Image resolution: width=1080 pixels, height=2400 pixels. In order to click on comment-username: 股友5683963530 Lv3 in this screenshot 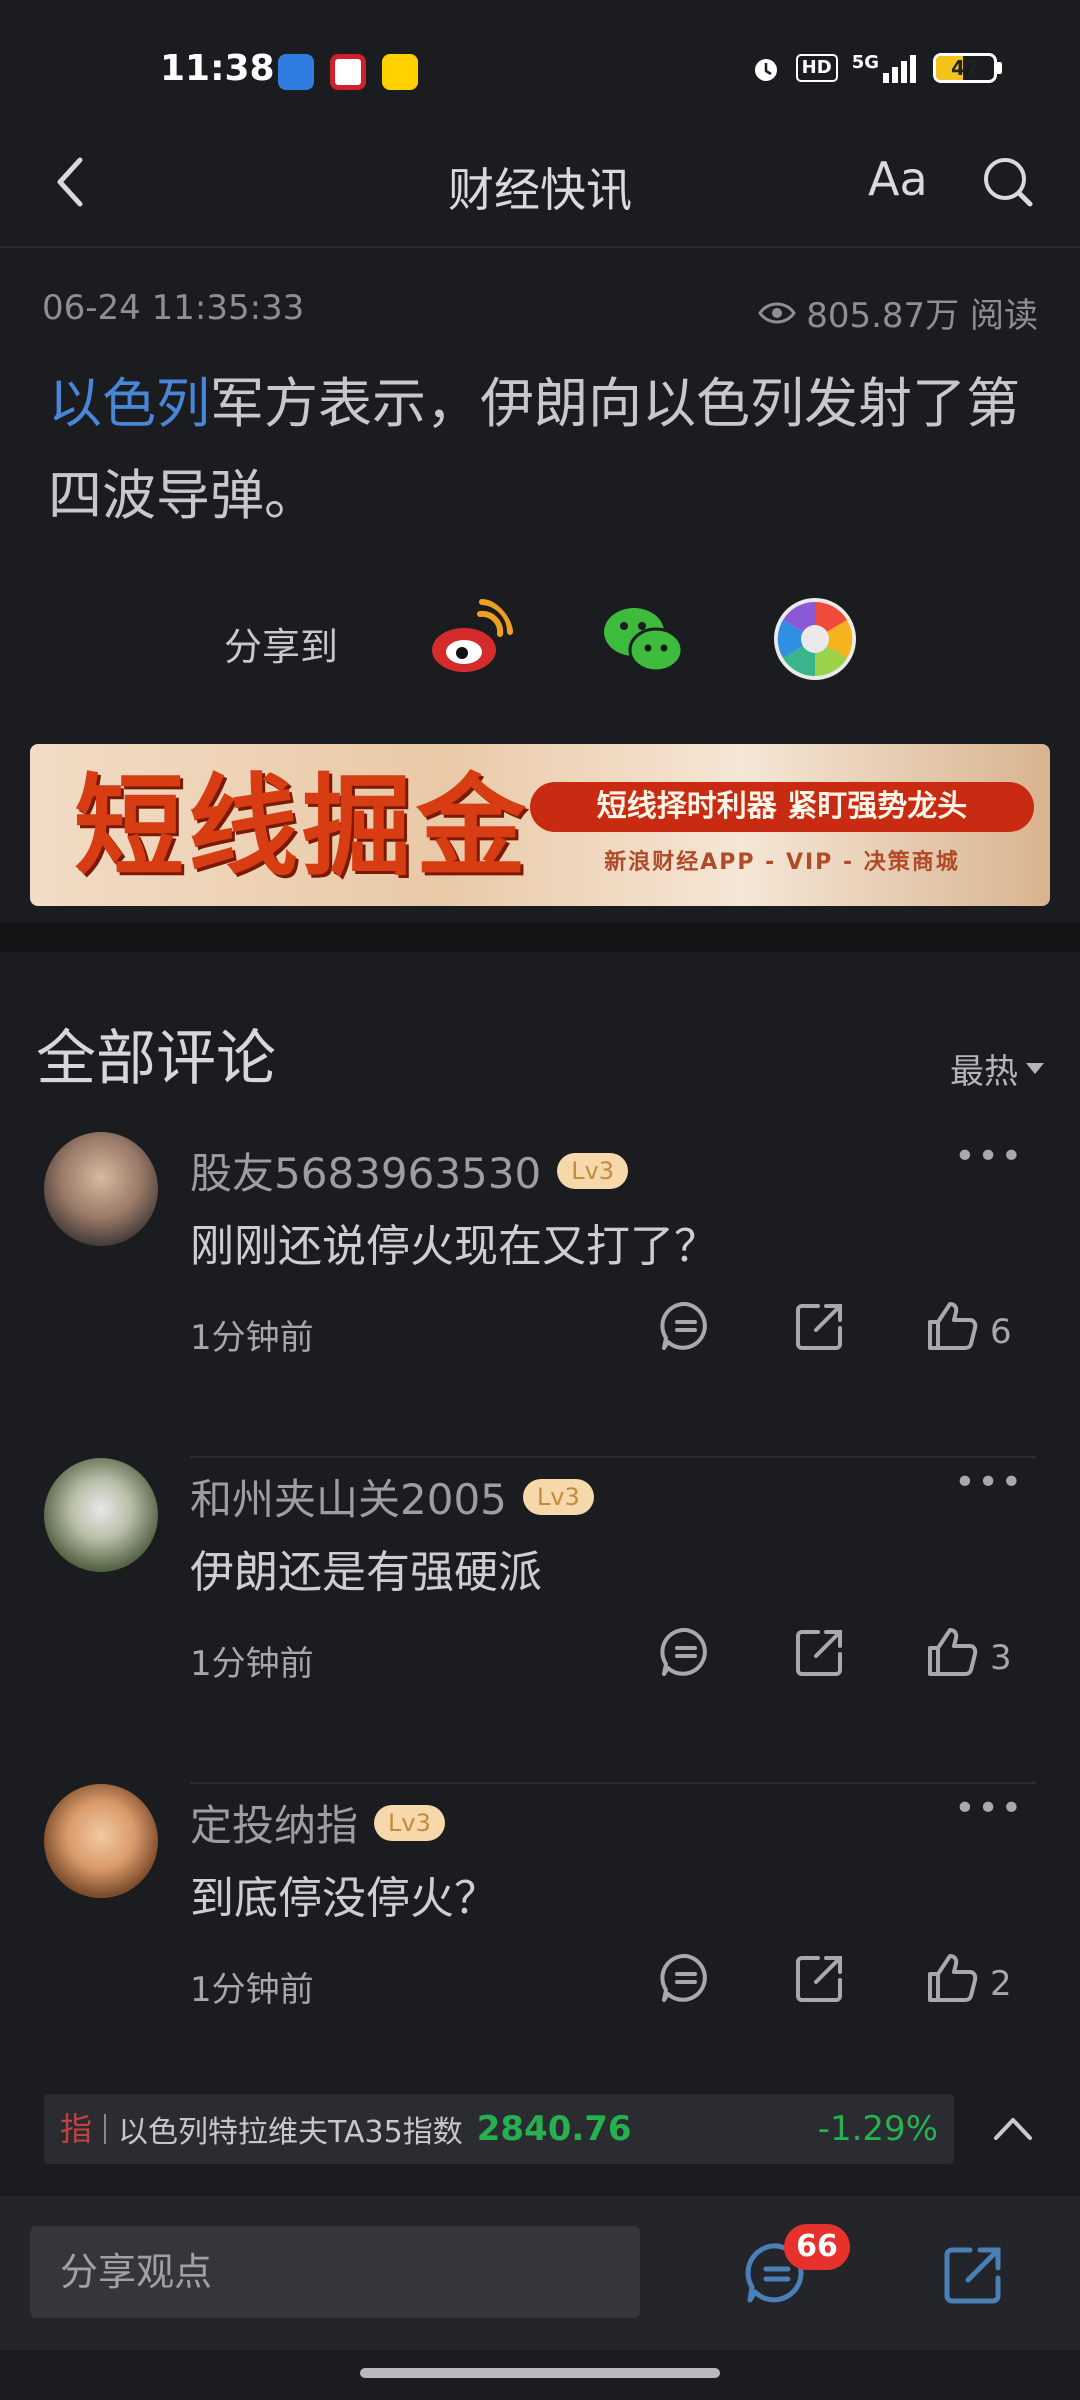, I will do `click(409, 1170)`.